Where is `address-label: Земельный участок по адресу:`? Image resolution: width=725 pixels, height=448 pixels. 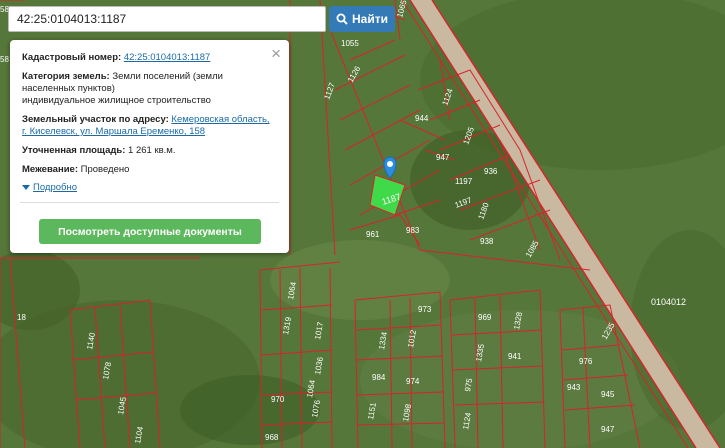 address-label: Земельный участок по адресу: is located at coordinates (95, 119).